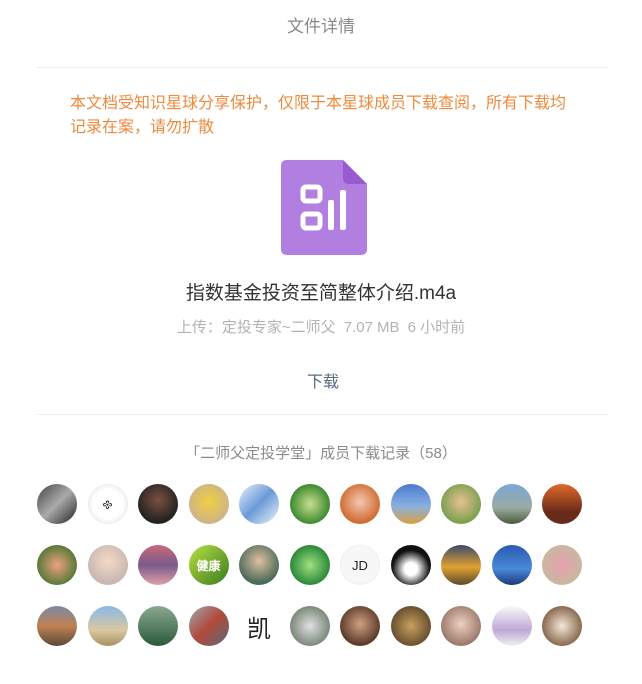  What do you see at coordinates (259, 626) in the screenshot?
I see `member-avatar: 凯` at bounding box center [259, 626].